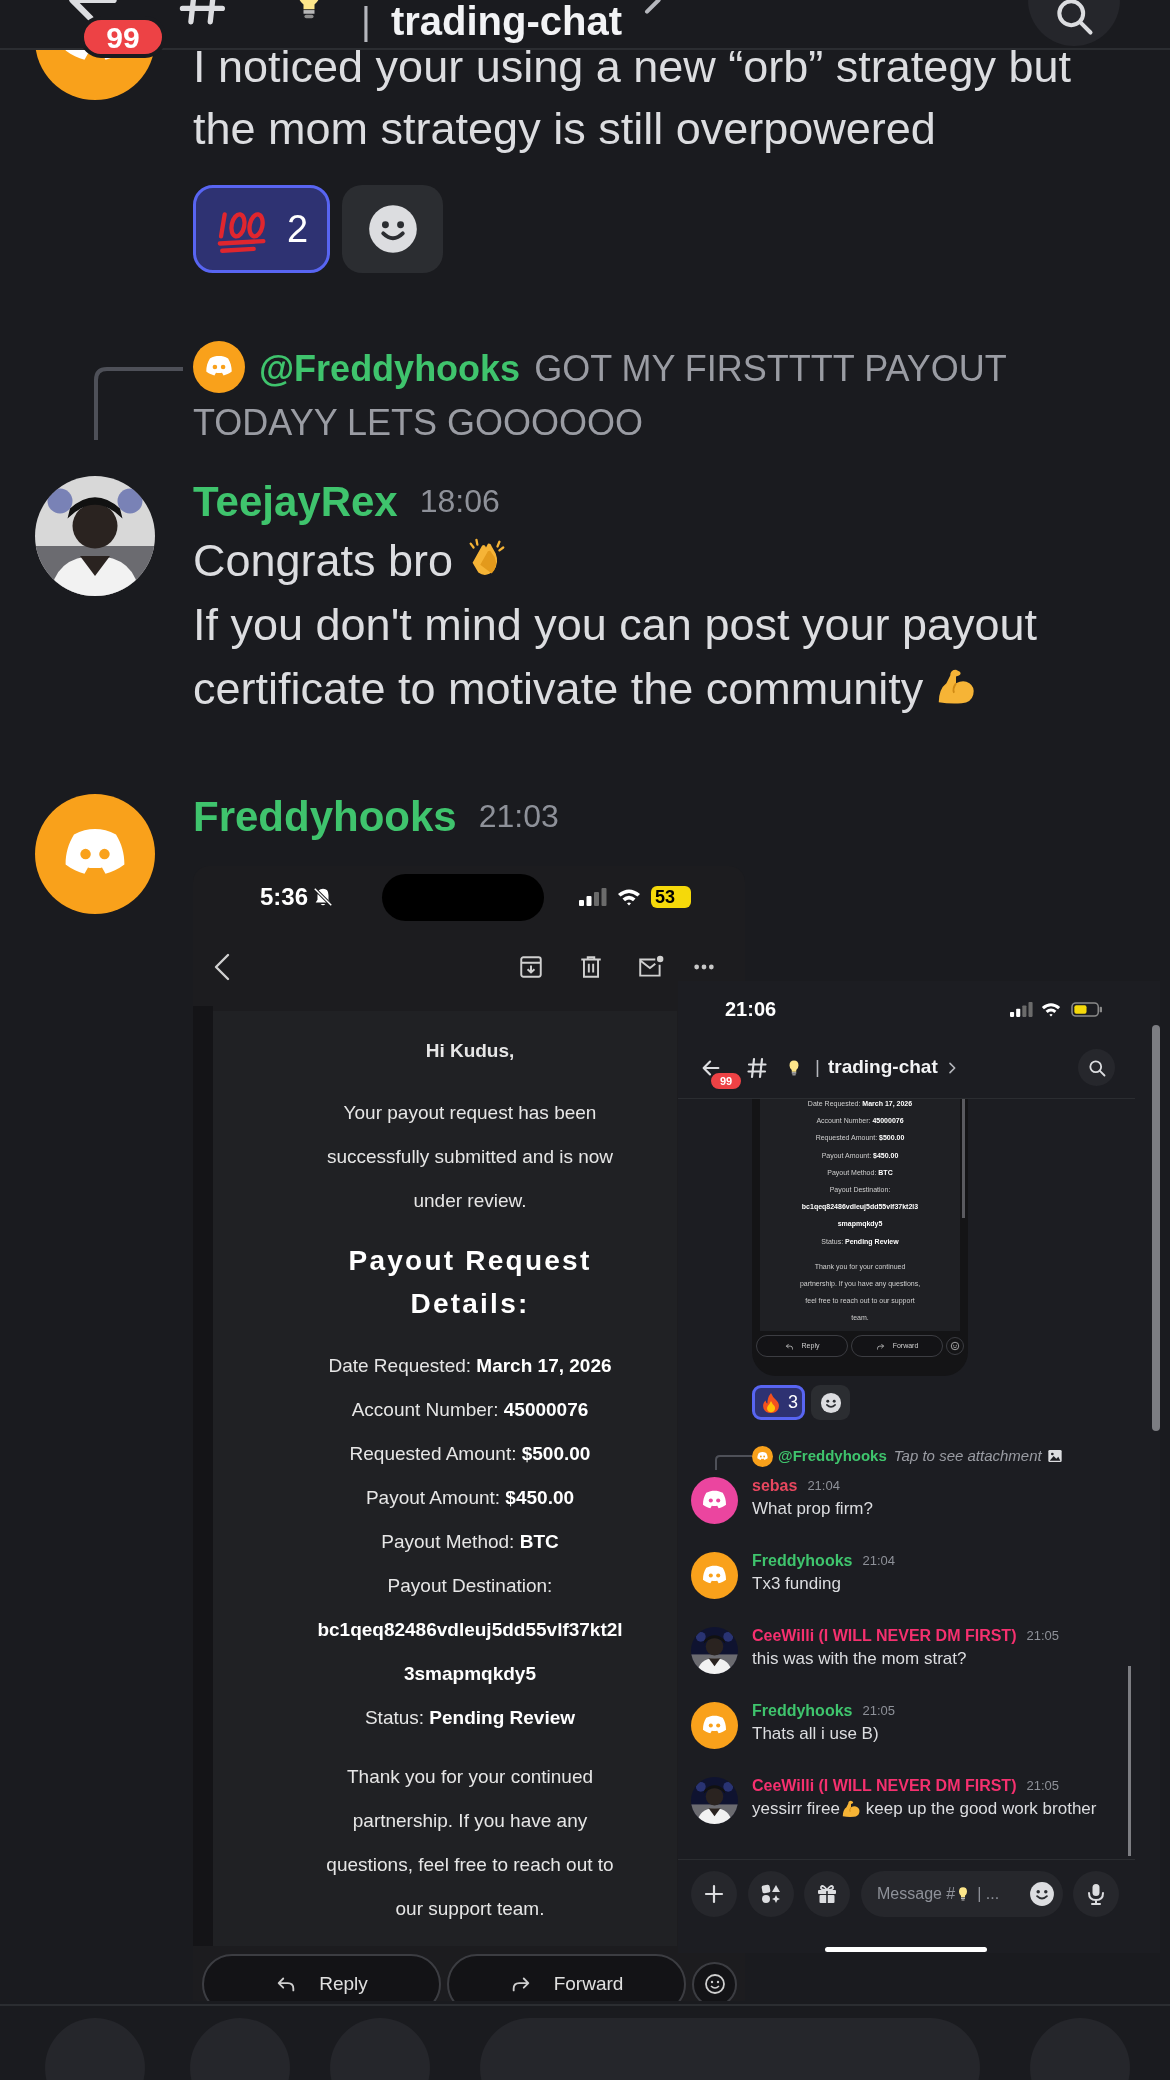 The image size is (1170, 2080). I want to click on message-text: this was with the mom strat?, so click(859, 1658).